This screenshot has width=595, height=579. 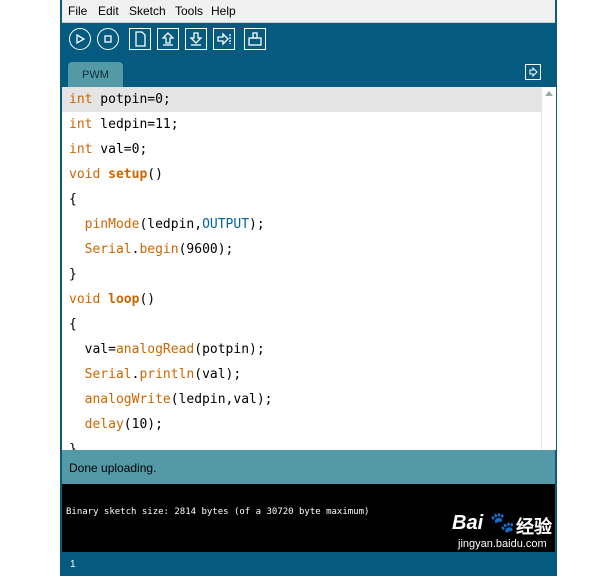 What do you see at coordinates (159, 249) in the screenshot?
I see `code-line: Serial.begin(9600);` at bounding box center [159, 249].